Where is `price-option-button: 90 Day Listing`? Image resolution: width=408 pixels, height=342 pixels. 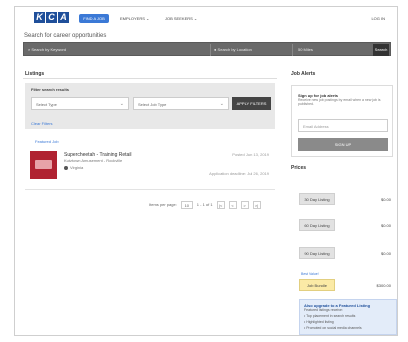 price-option-button: 90 Day Listing is located at coordinates (317, 253).